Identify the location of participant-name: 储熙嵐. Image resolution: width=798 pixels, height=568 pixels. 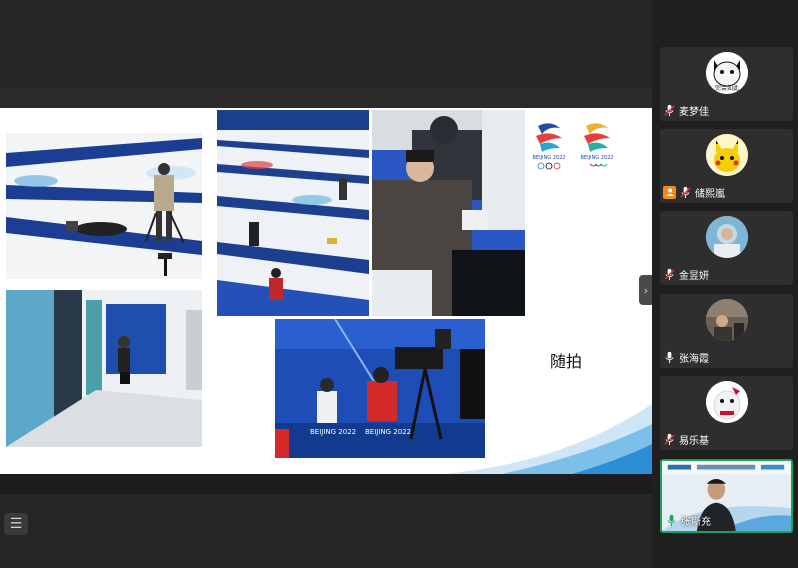
(710, 194).